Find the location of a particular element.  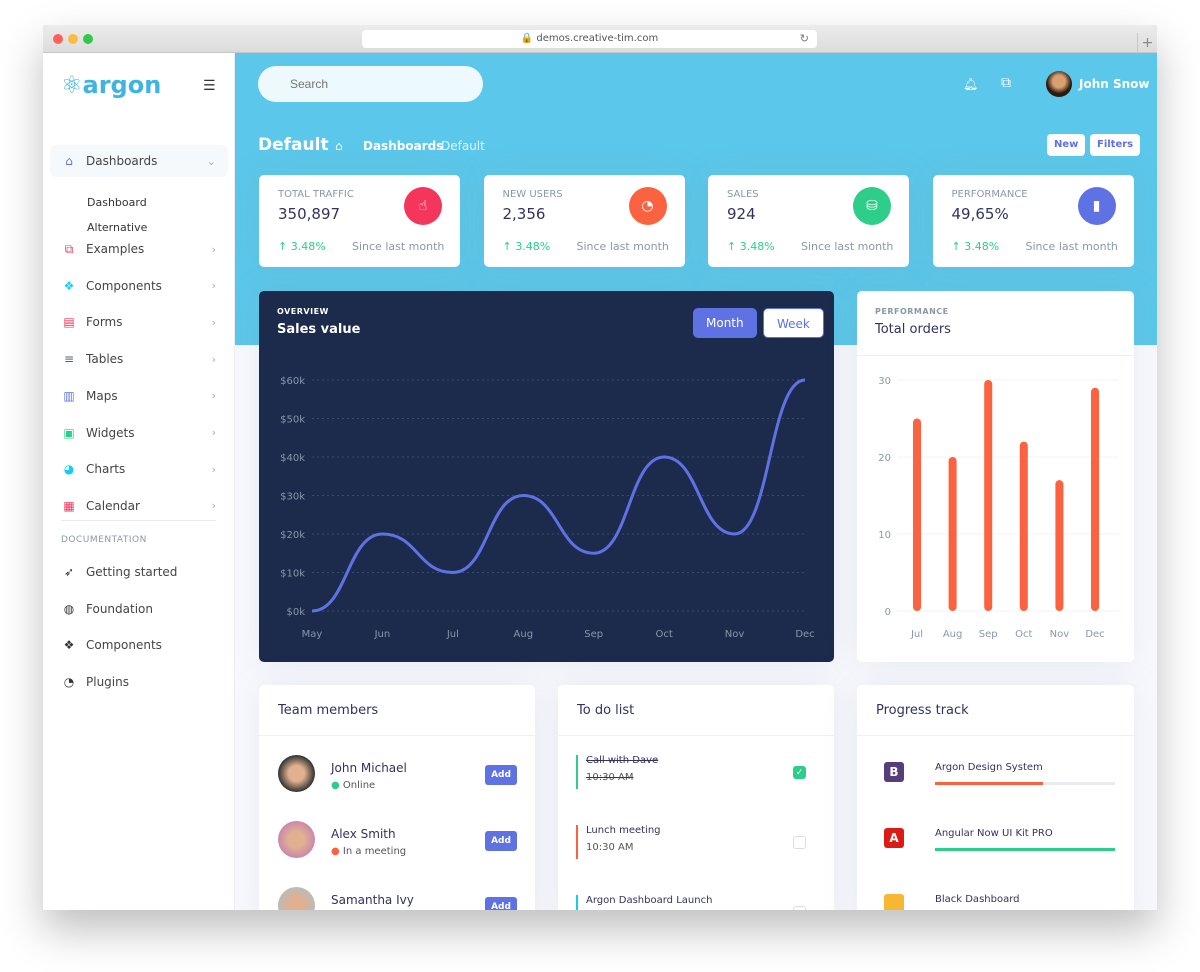

address-bar: 🔒 demos.creative-tim.com ↻ is located at coordinates (589, 39).